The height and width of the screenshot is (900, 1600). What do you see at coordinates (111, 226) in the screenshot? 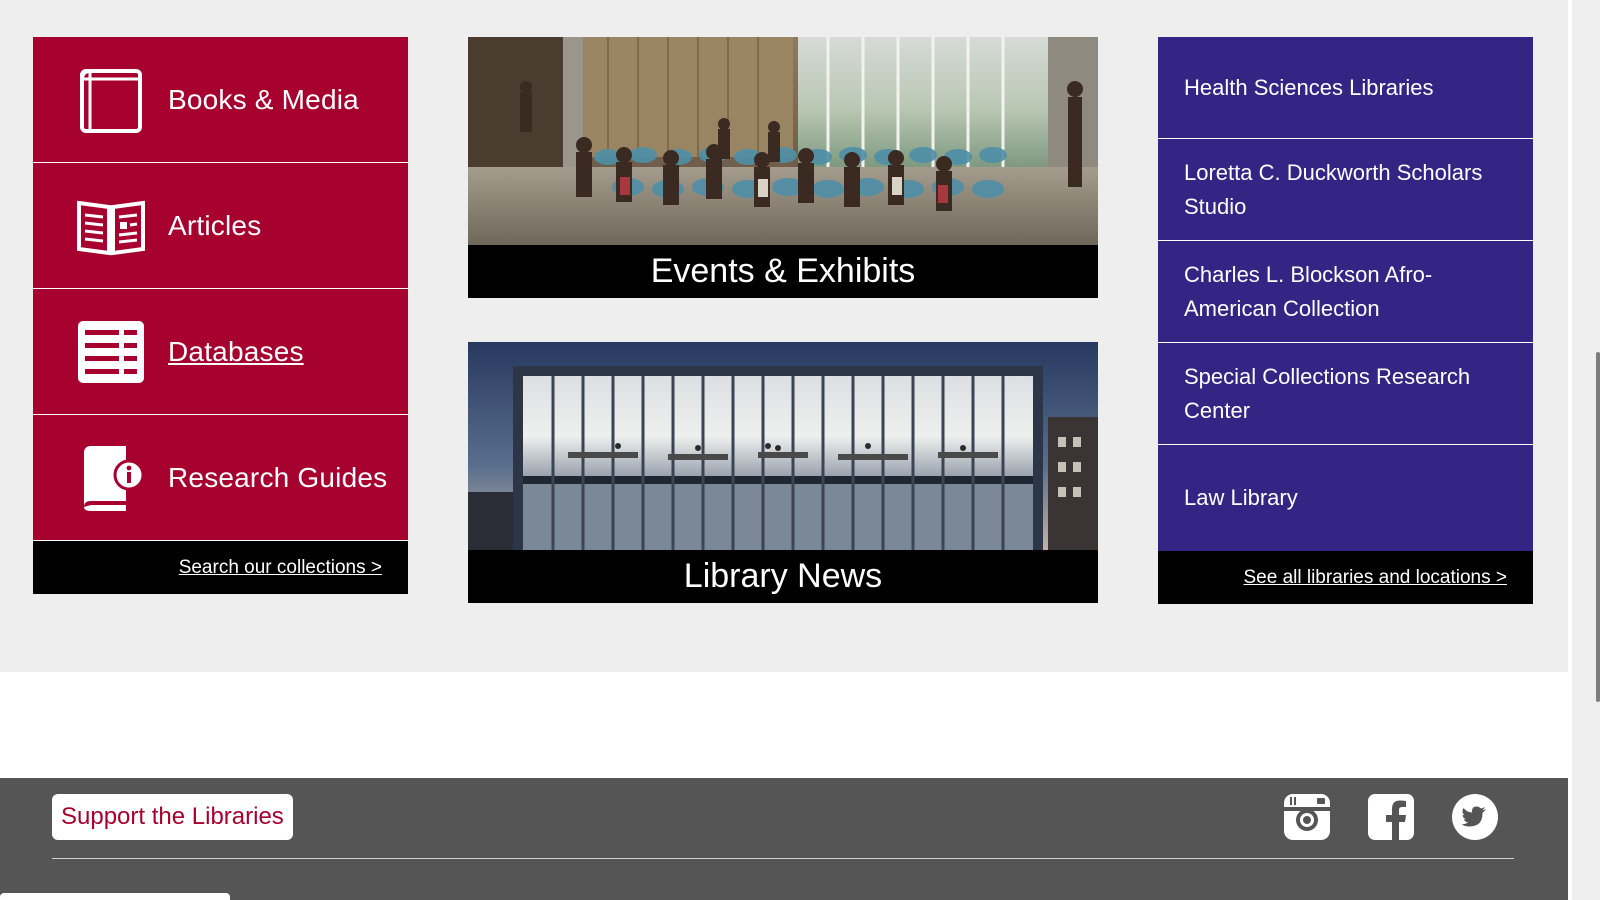
I see `newspaper-icon` at bounding box center [111, 226].